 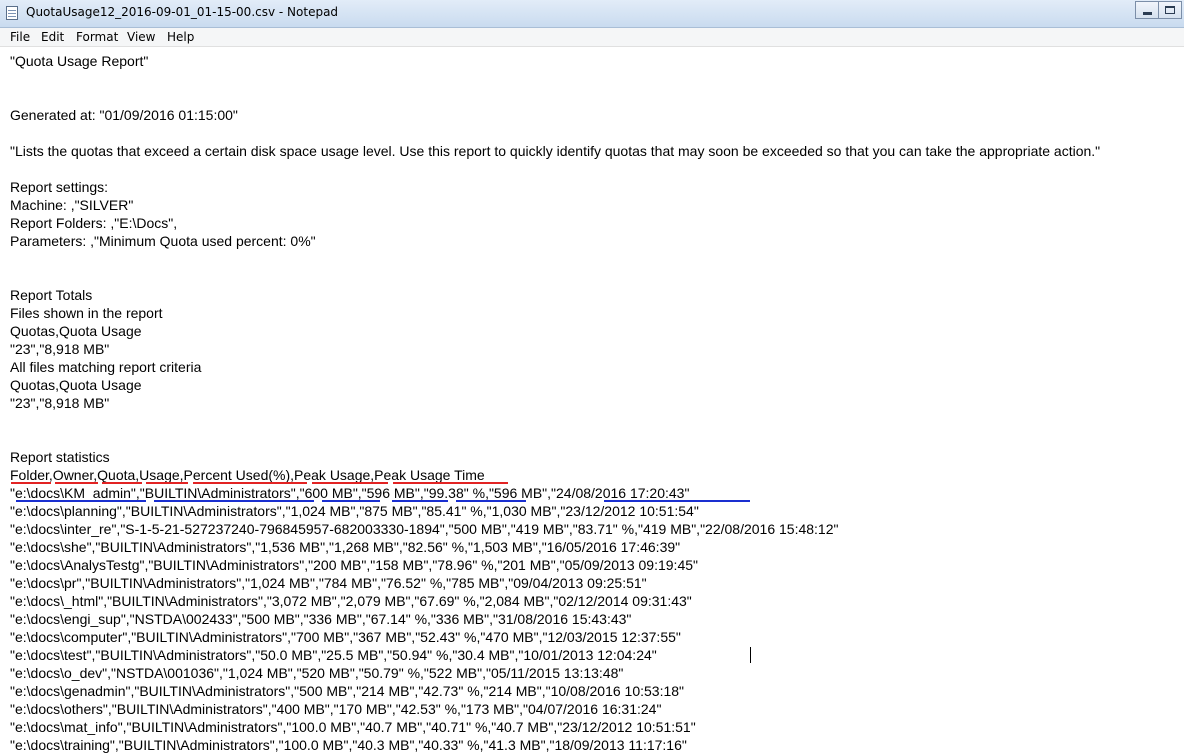 I want to click on text-line: Report Totals, so click(x=51, y=295).